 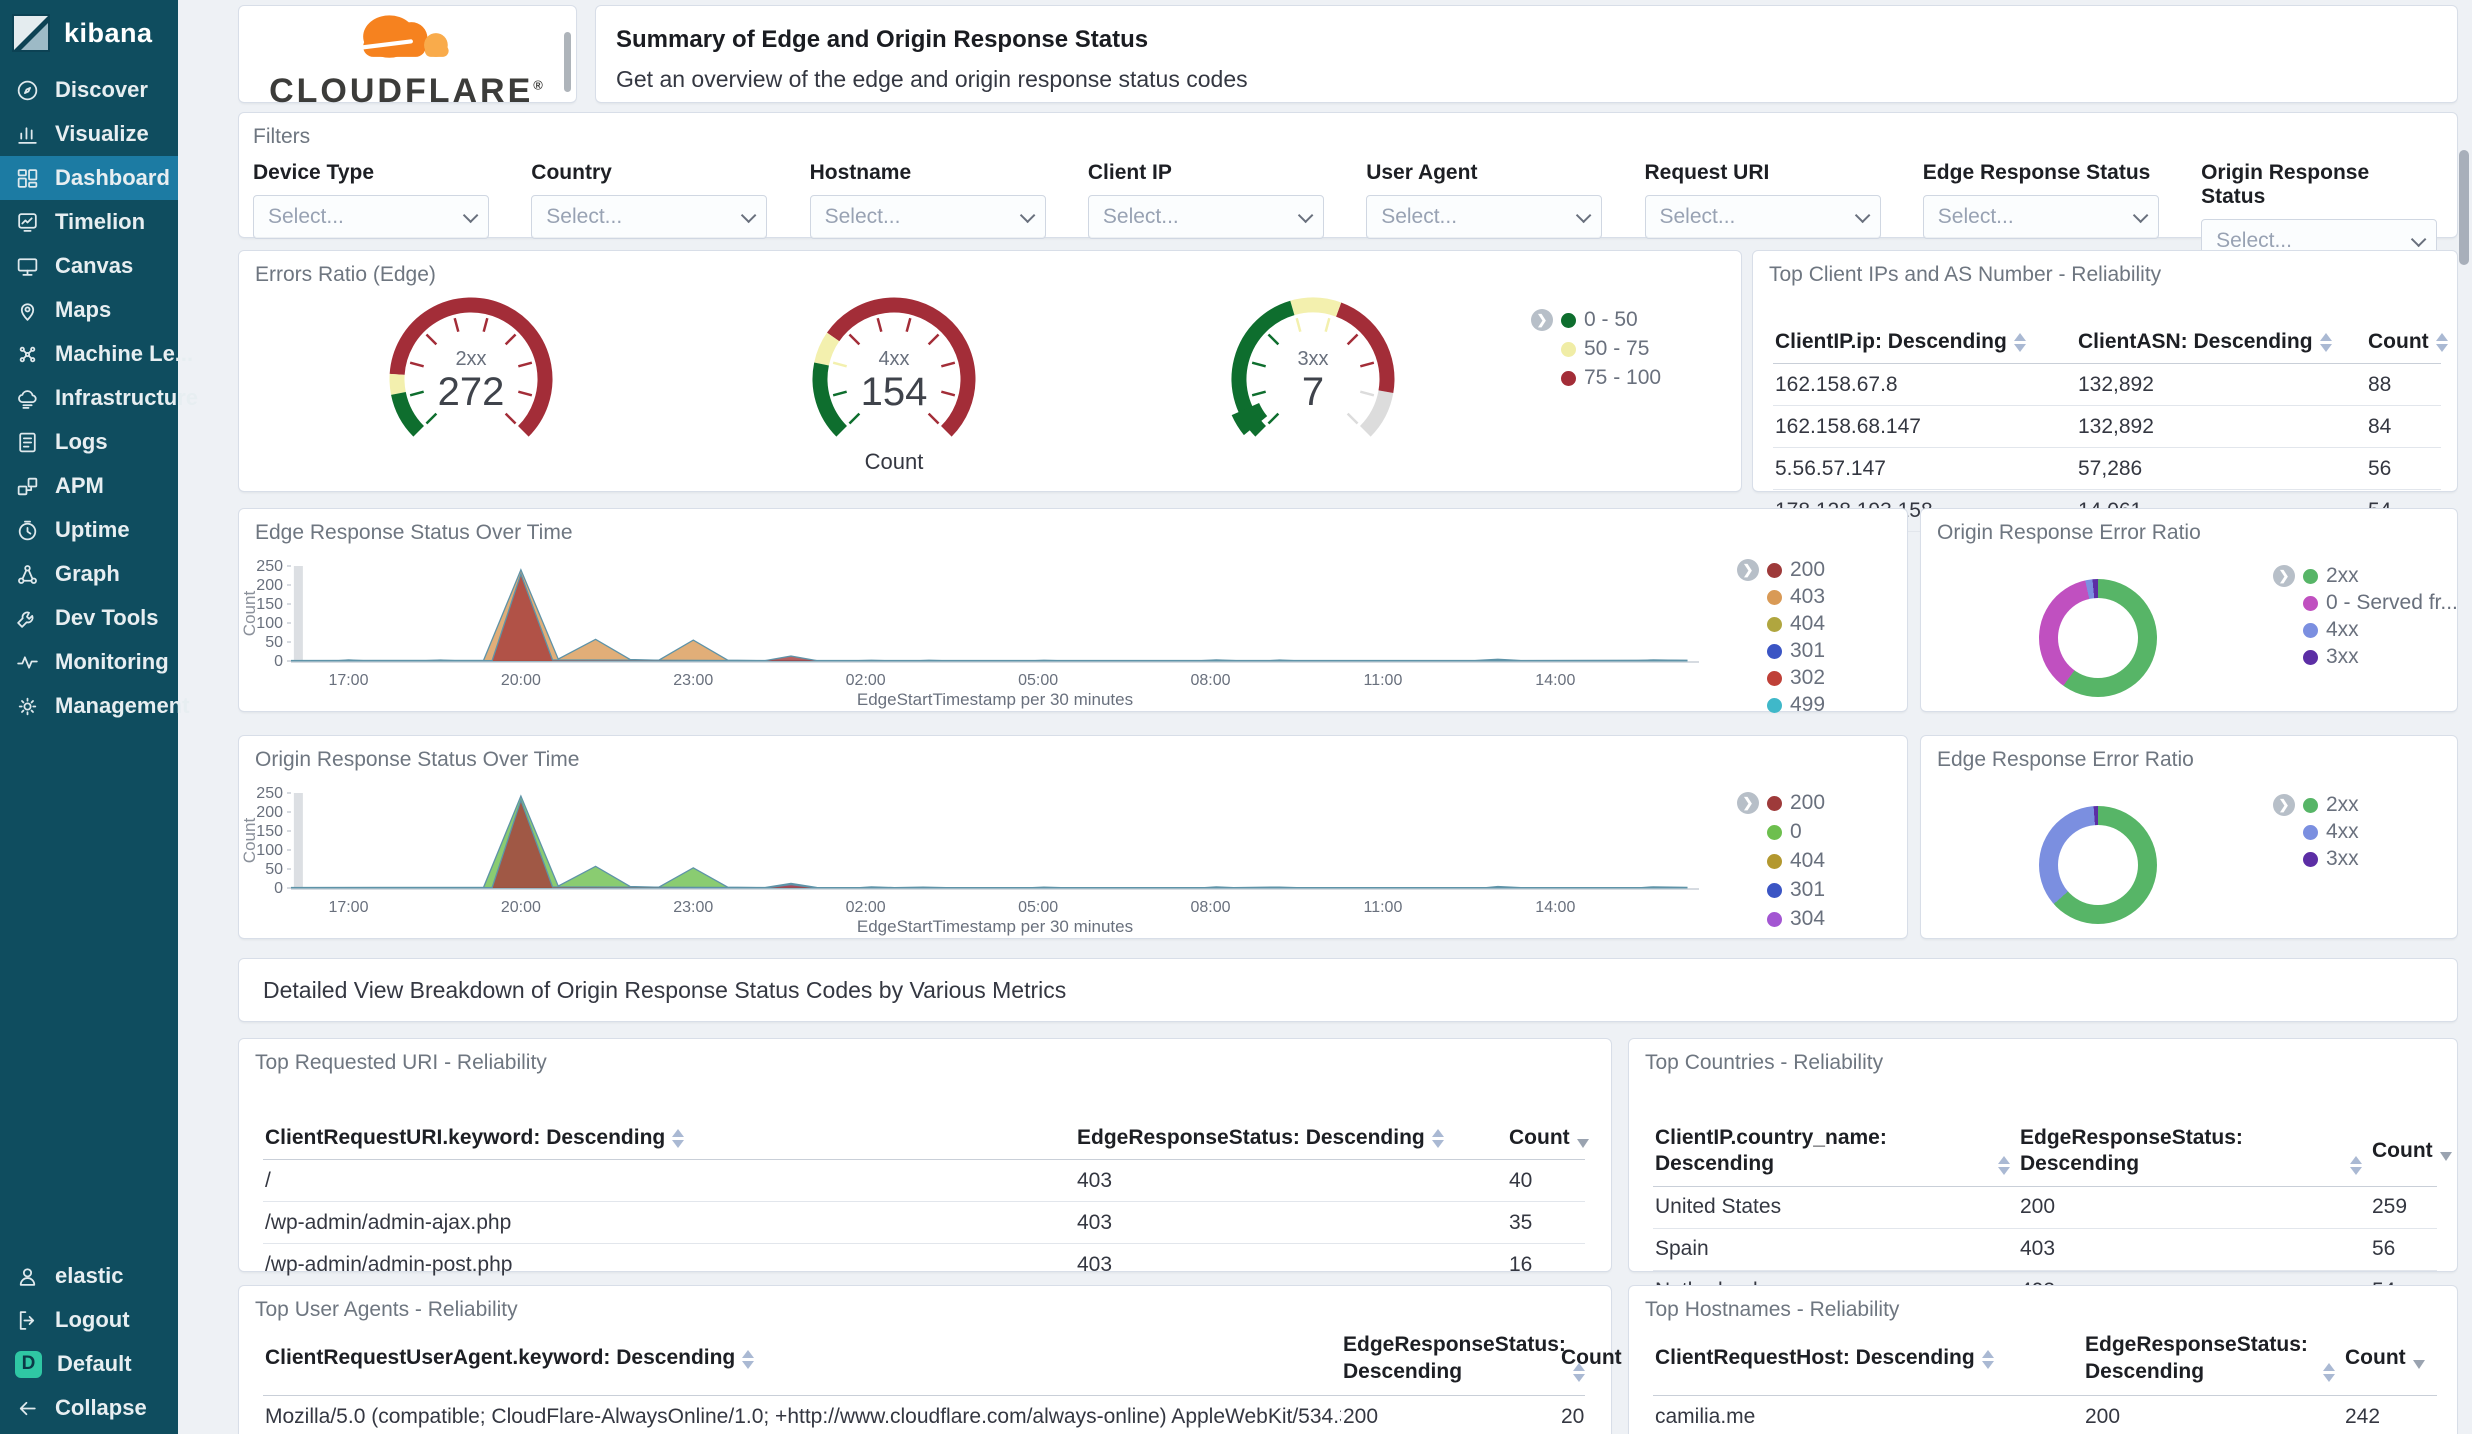 I want to click on legend-item-302: 302, so click(x=1781, y=677).